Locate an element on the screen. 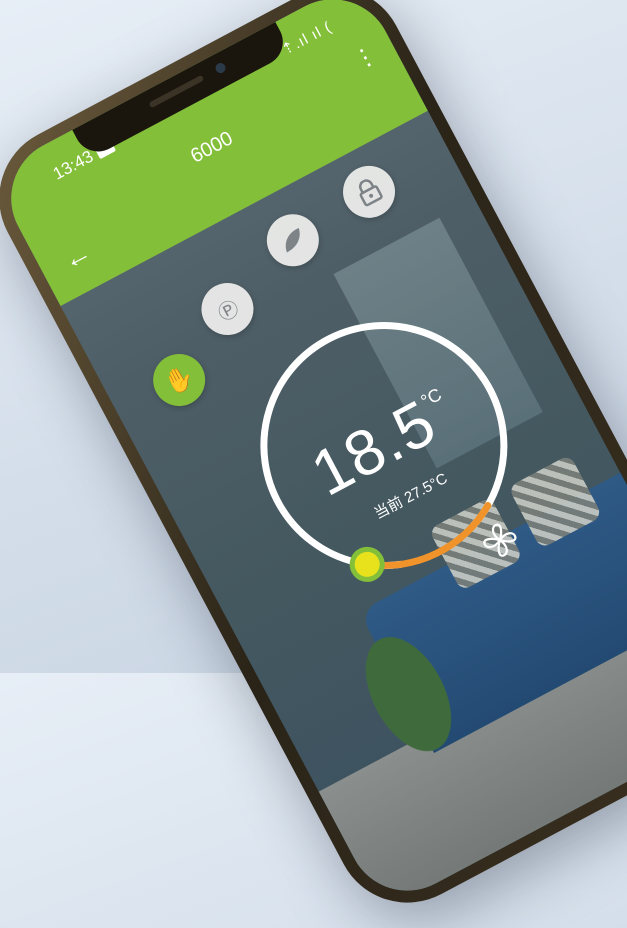  lock-button is located at coordinates (369, 191).